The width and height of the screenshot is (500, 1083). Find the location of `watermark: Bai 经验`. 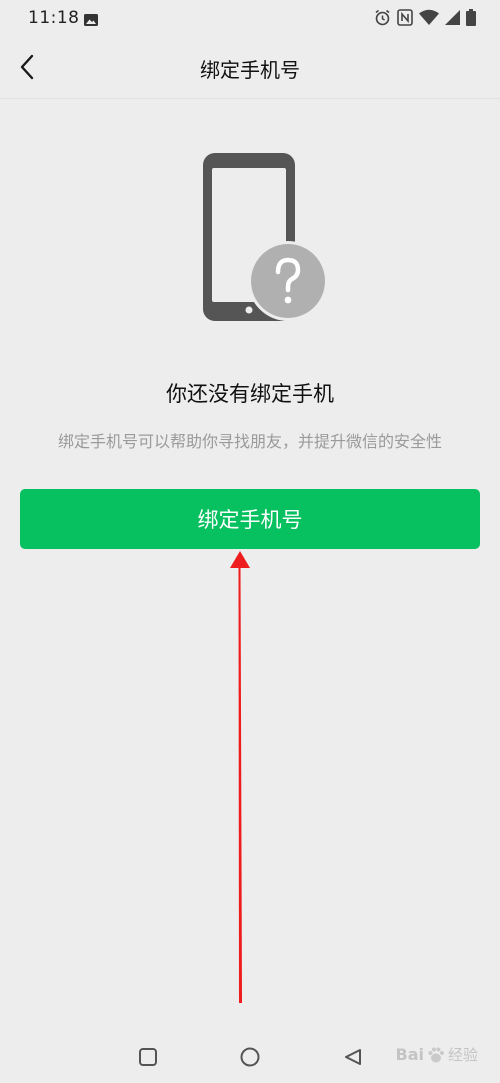

watermark: Bai 经验 is located at coordinates (437, 1054).